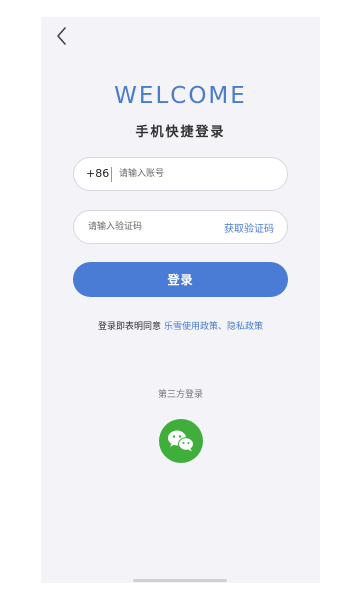 The height and width of the screenshot is (600, 360). I want to click on wechat-icon, so click(181, 441).